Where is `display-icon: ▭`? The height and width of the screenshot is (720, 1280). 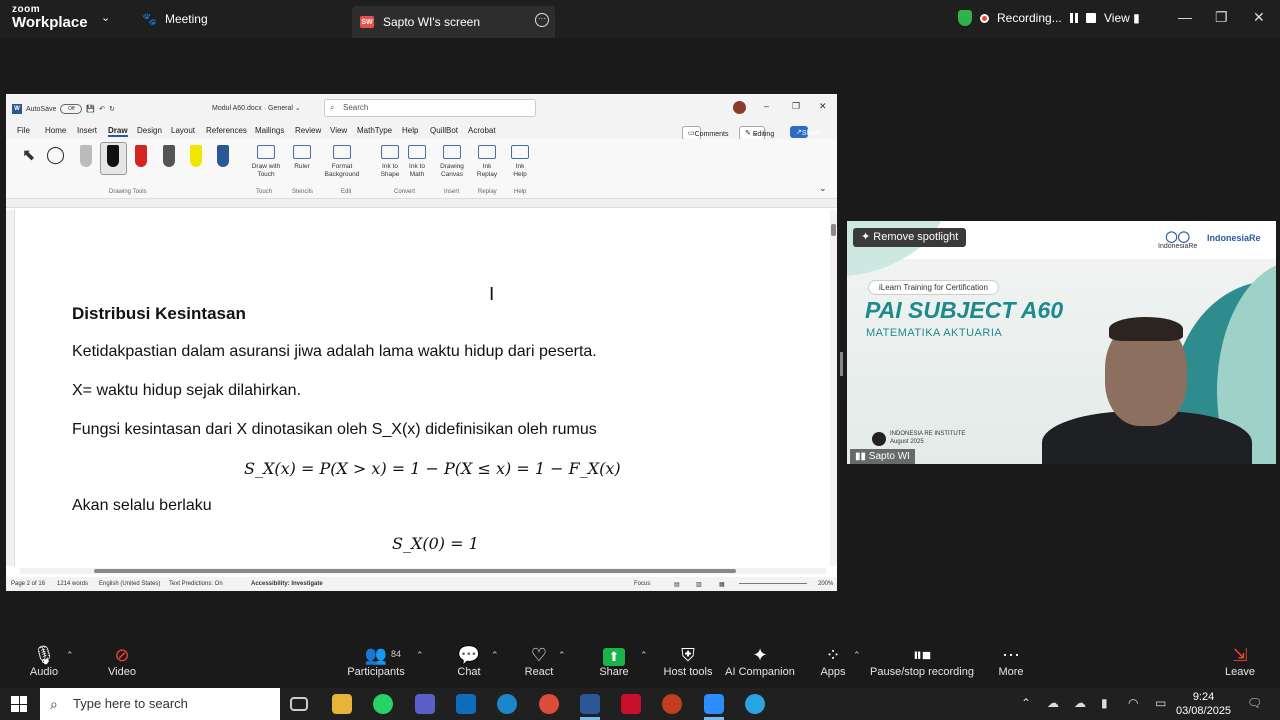 display-icon: ▭ is located at coordinates (1160, 703).